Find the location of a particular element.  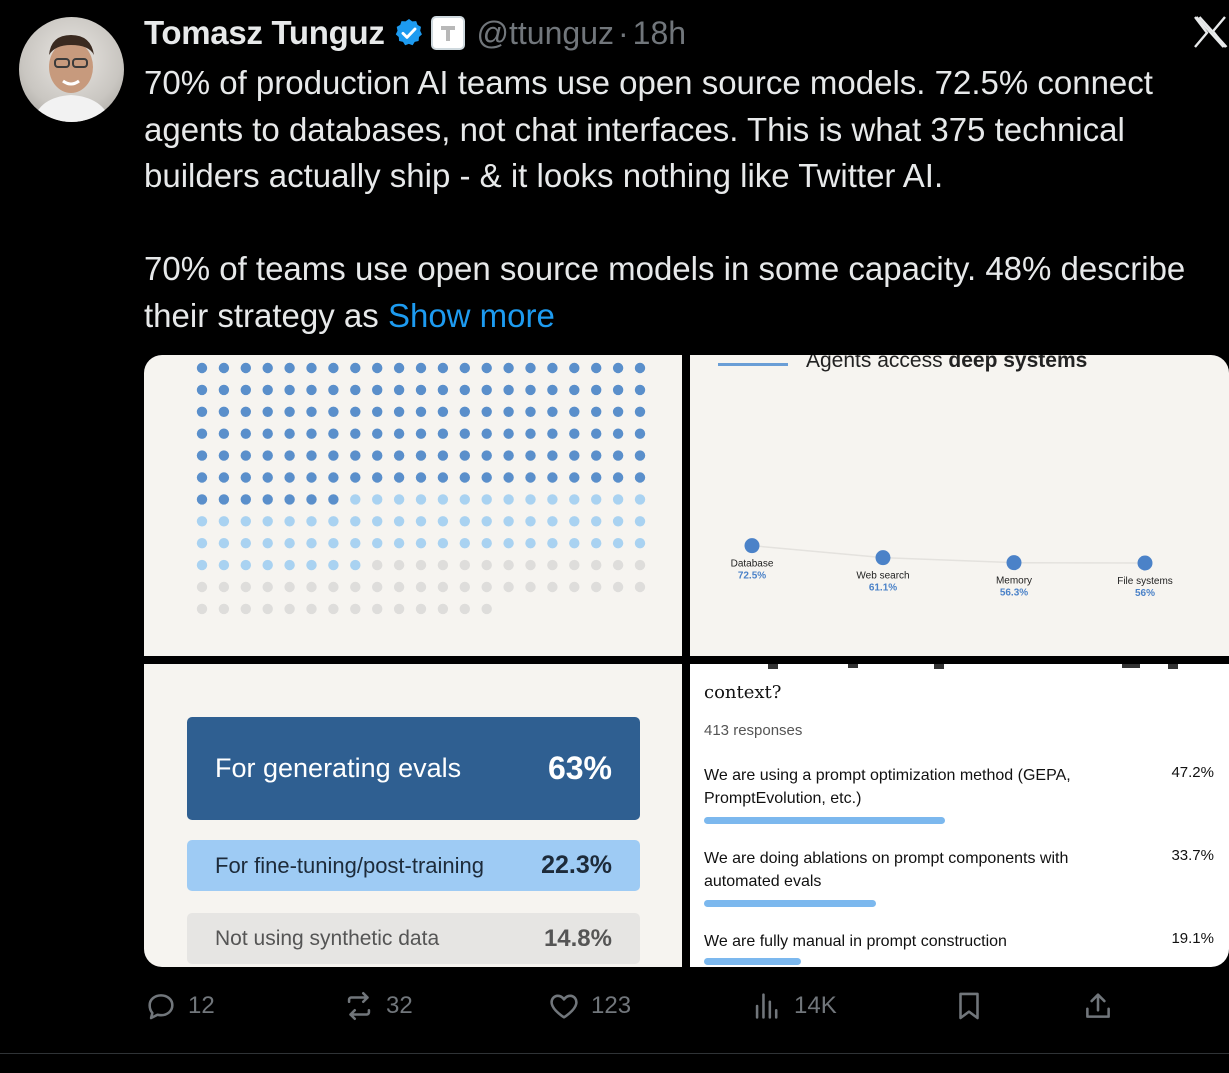

repost-count: 32 is located at coordinates (399, 1005).